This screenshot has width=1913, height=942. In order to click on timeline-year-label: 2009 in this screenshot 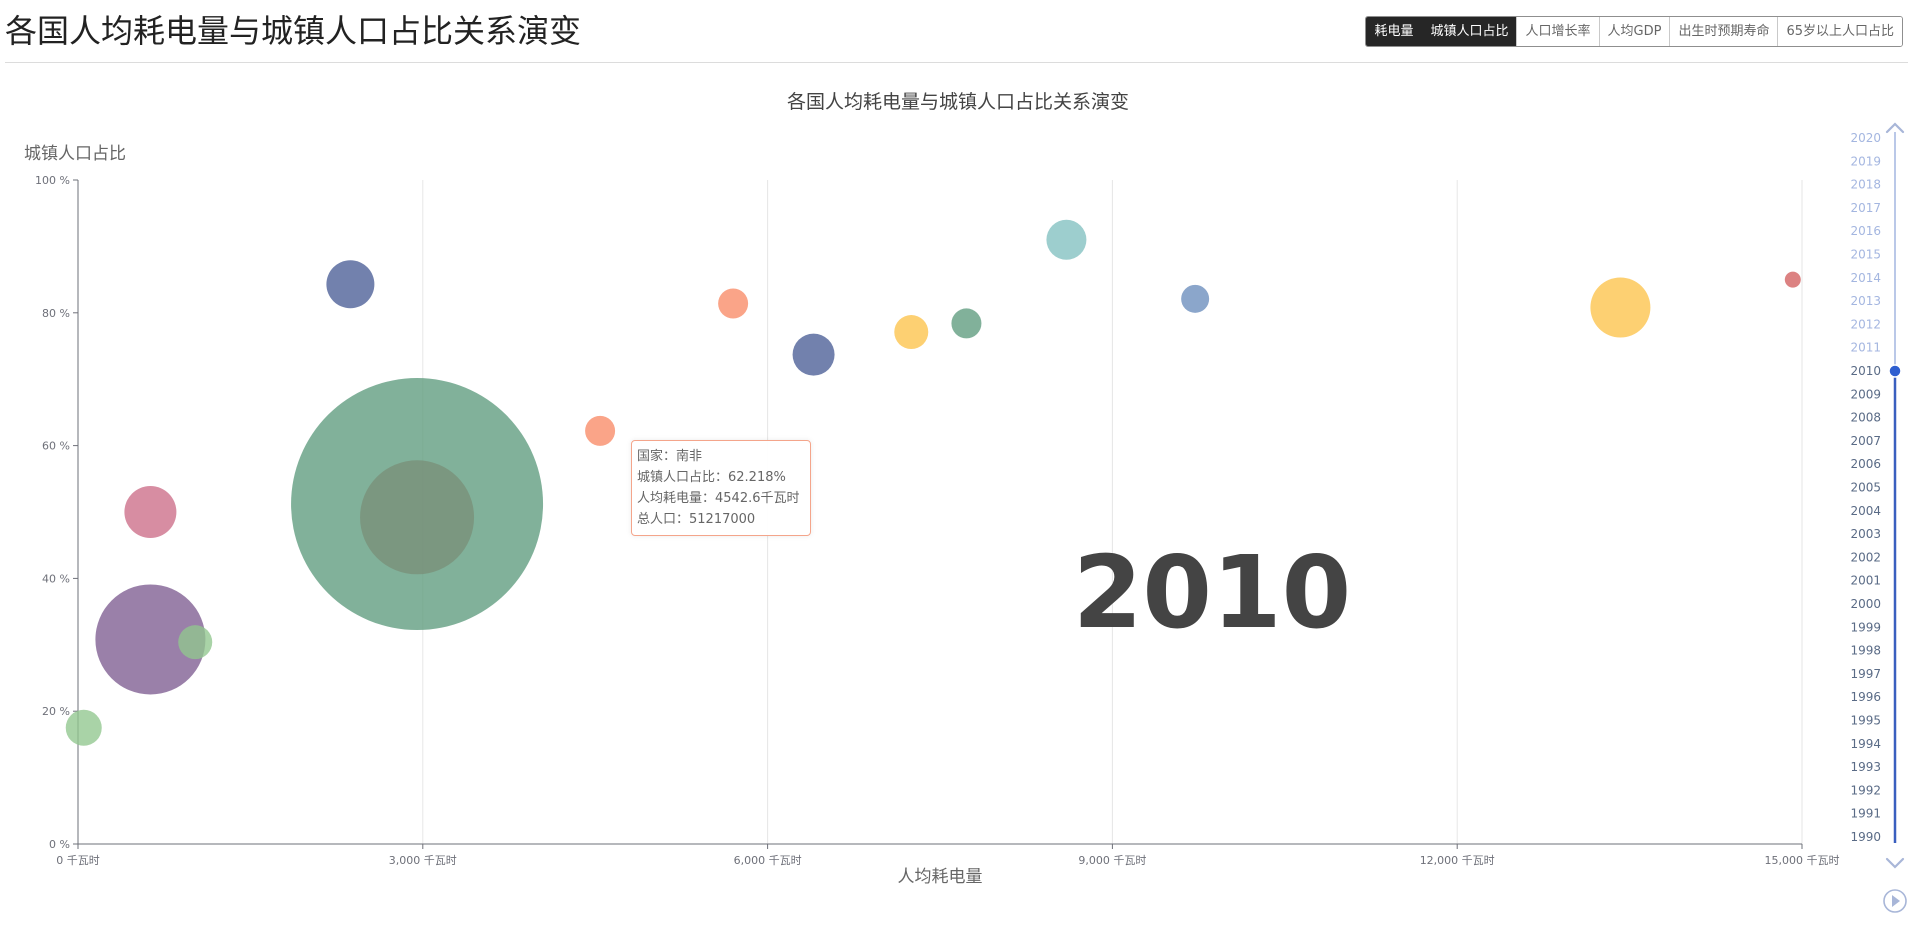, I will do `click(1865, 394)`.